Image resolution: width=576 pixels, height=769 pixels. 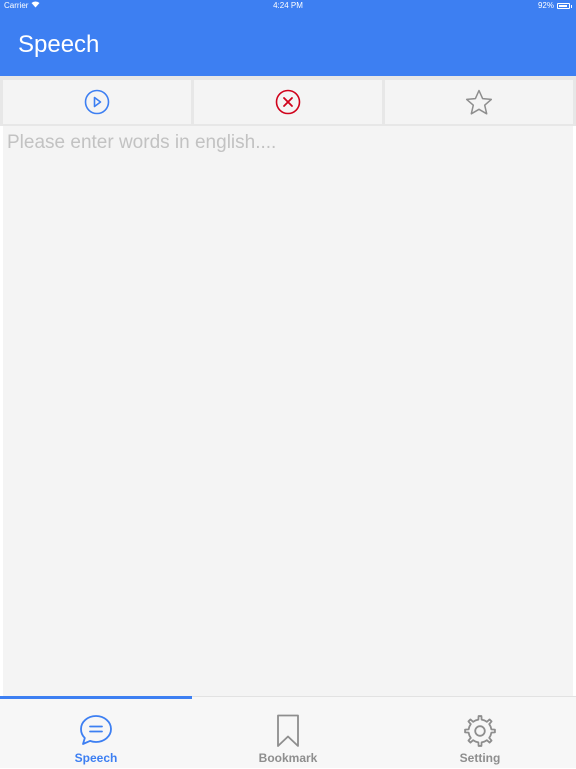 I want to click on tab-bookmark-label: Bookmark, so click(x=288, y=758).